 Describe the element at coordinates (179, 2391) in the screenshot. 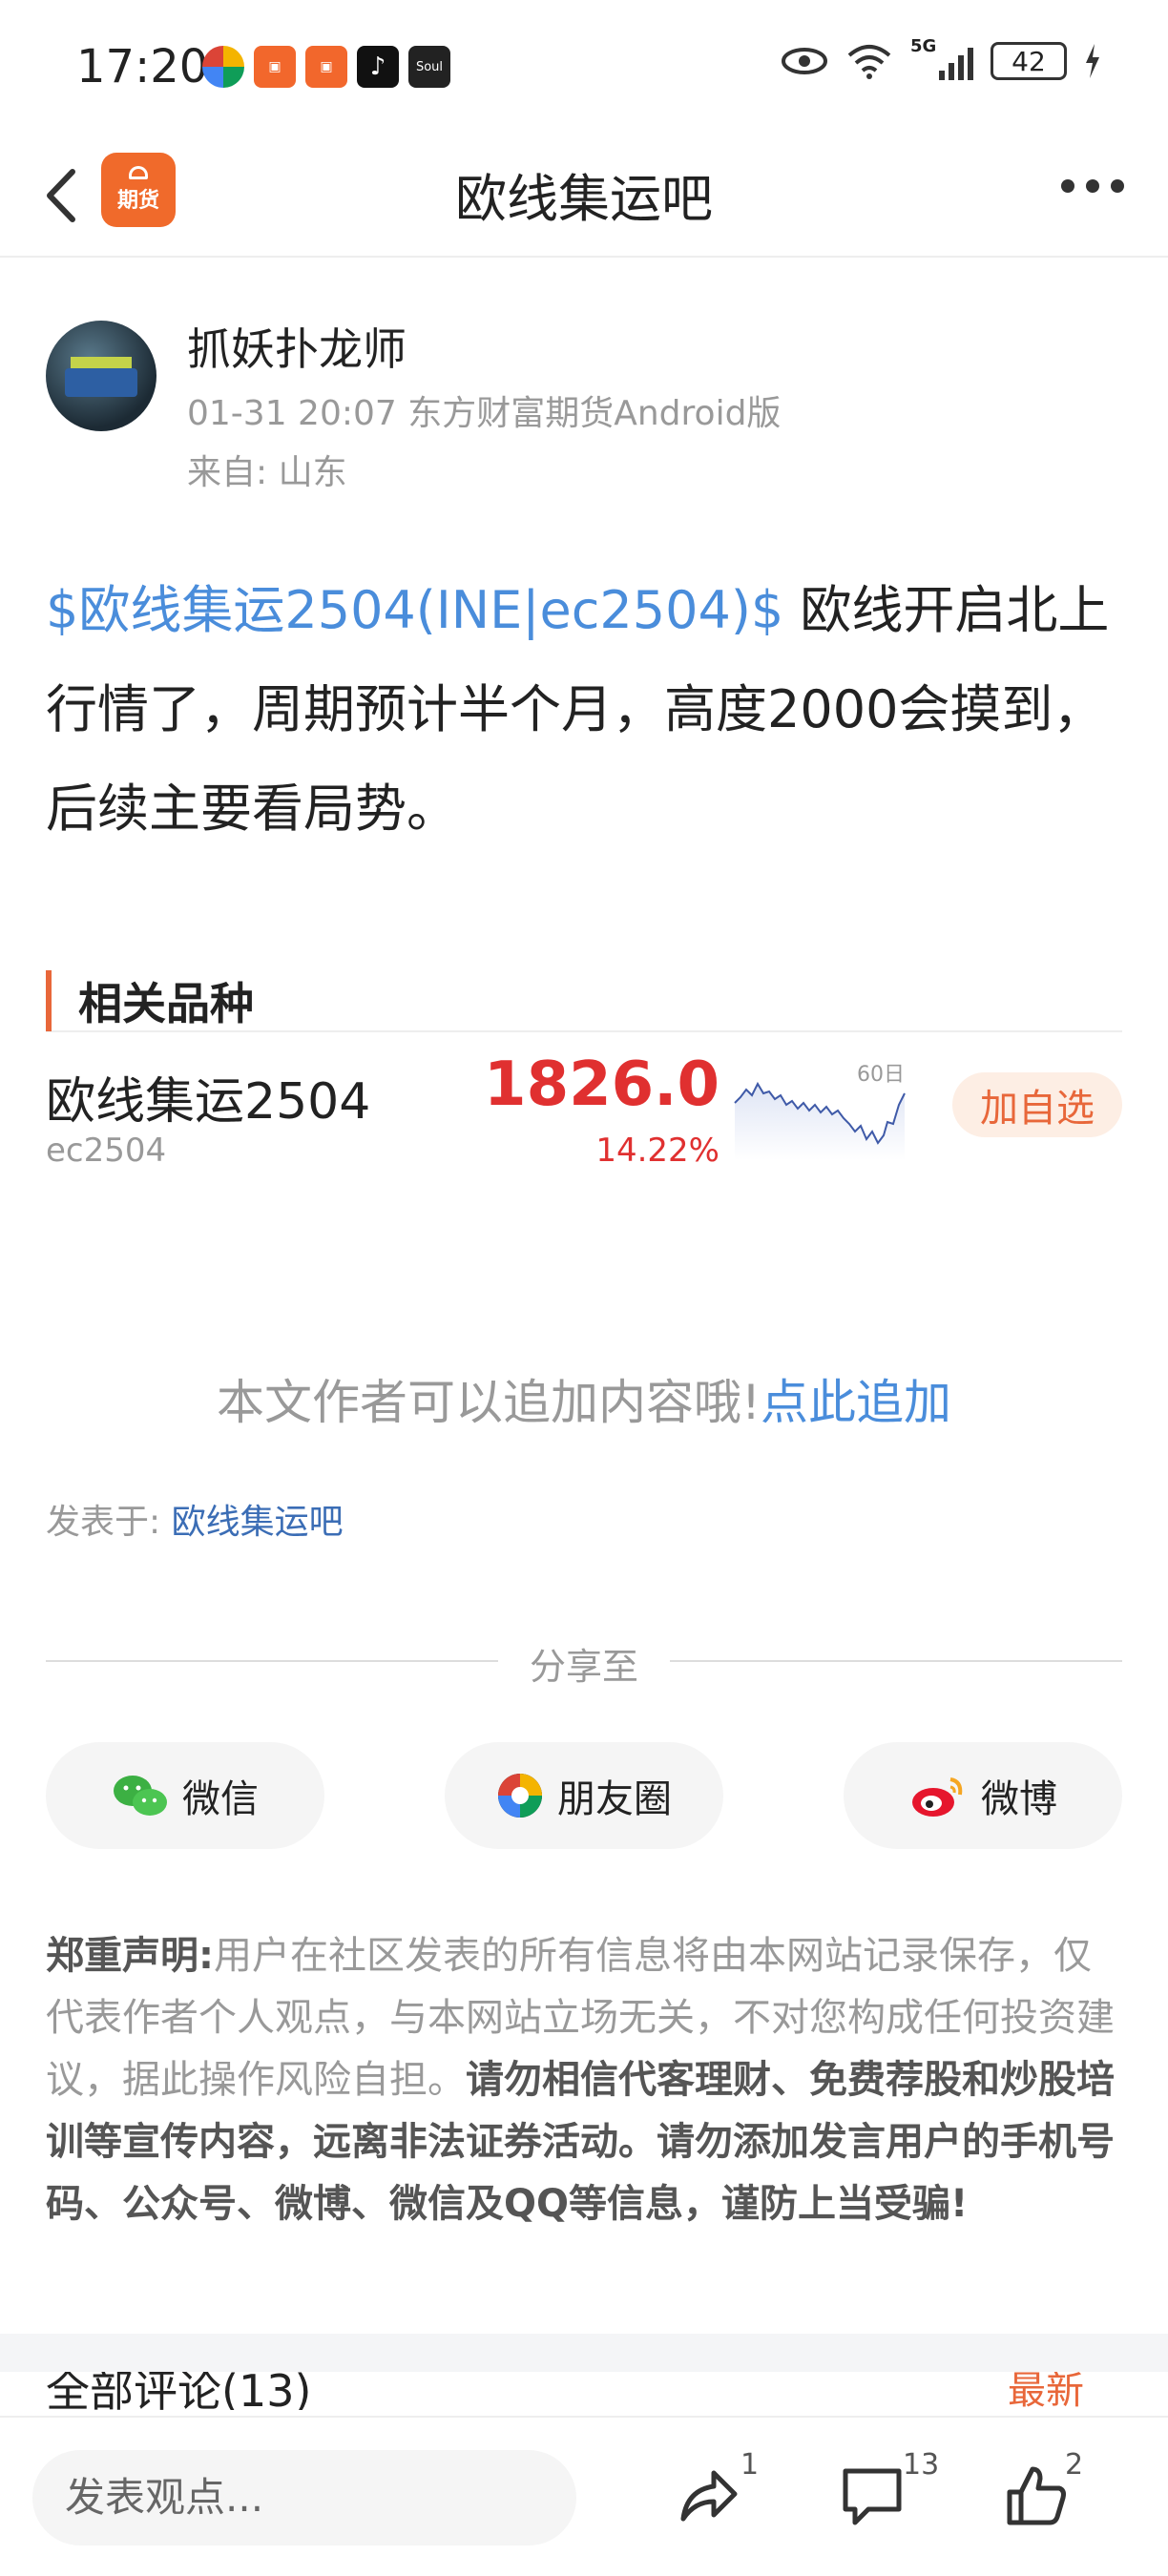

I see `comments-title: 全部评论(13)` at that location.